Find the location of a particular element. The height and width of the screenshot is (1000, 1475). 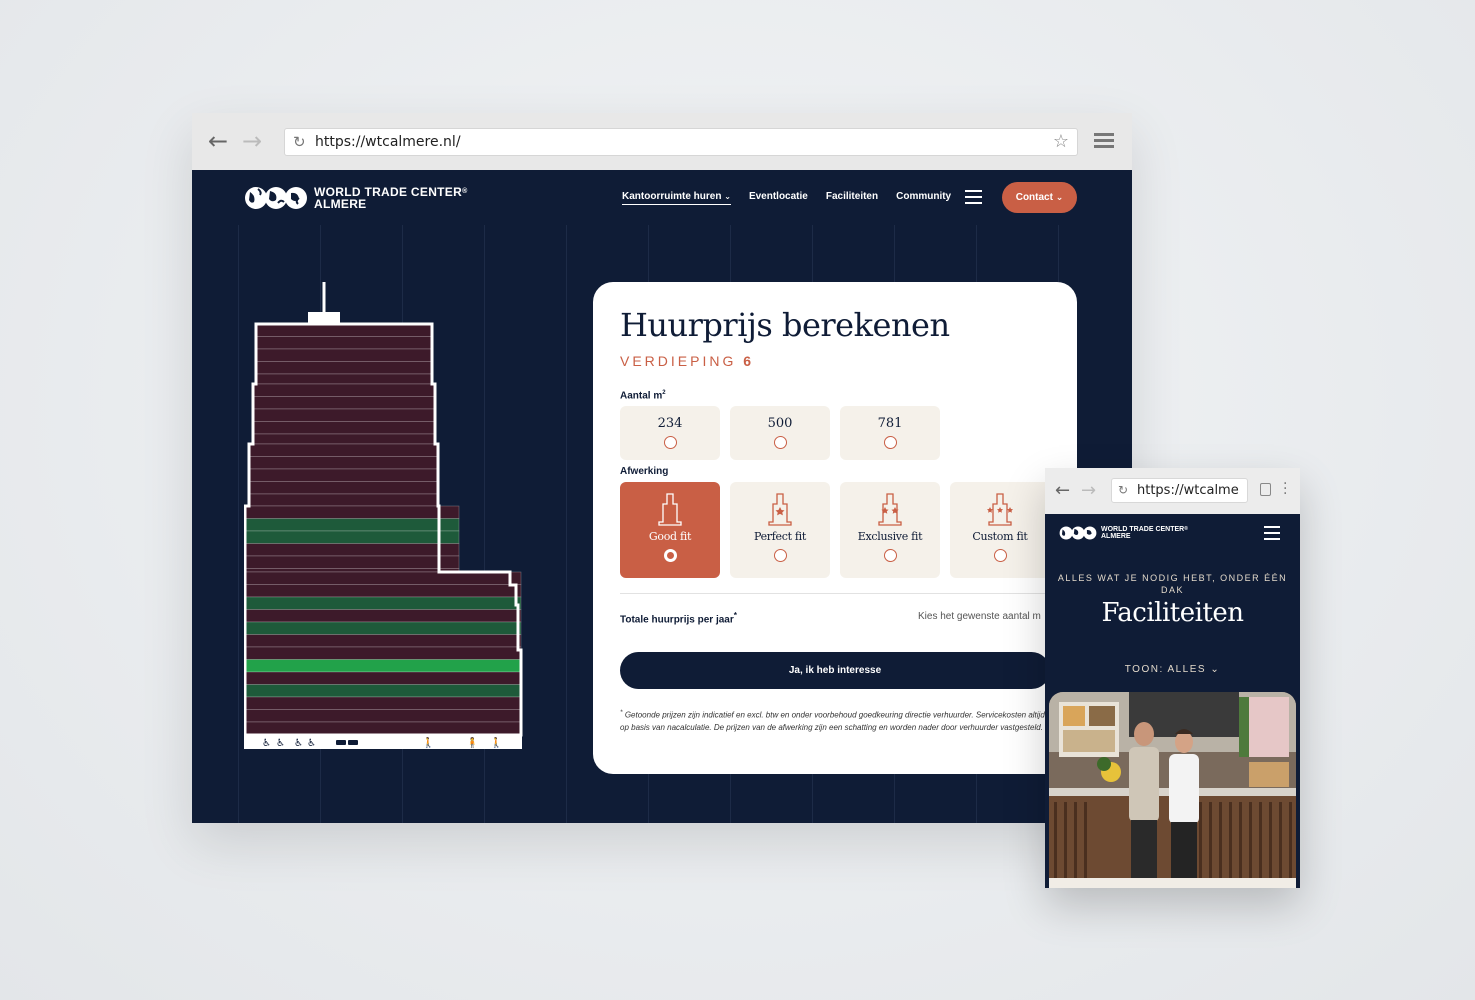

finish-label: Afwerking is located at coordinates (644, 471).